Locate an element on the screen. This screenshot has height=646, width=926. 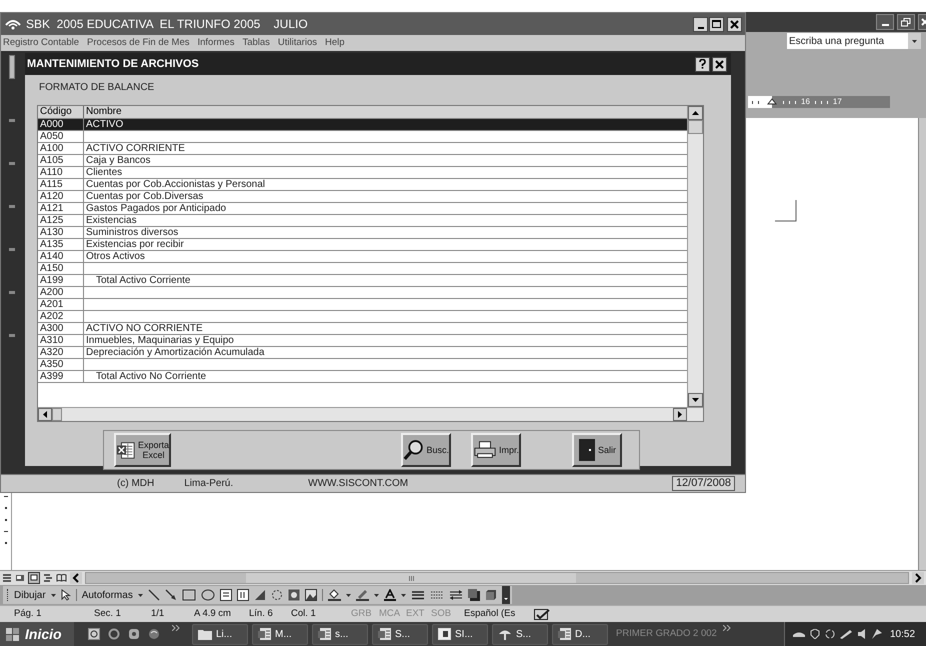
cube-icon is located at coordinates (490, 595).